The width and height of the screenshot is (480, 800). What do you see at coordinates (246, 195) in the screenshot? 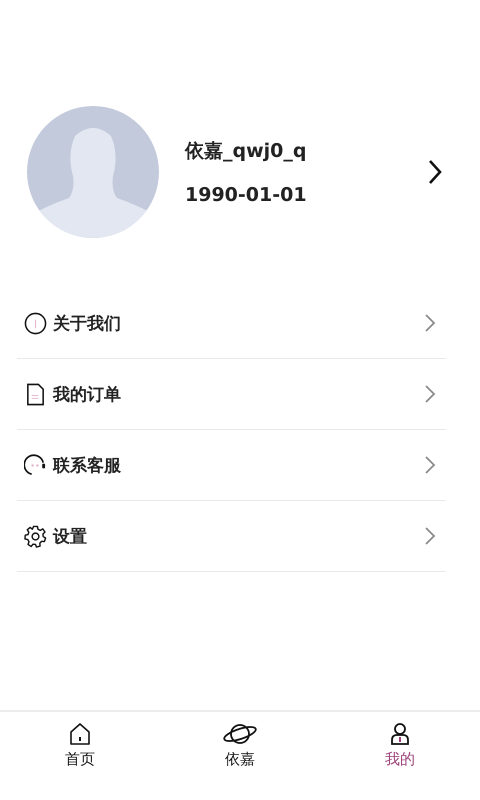
I see `birthday: 1990-01-01` at bounding box center [246, 195].